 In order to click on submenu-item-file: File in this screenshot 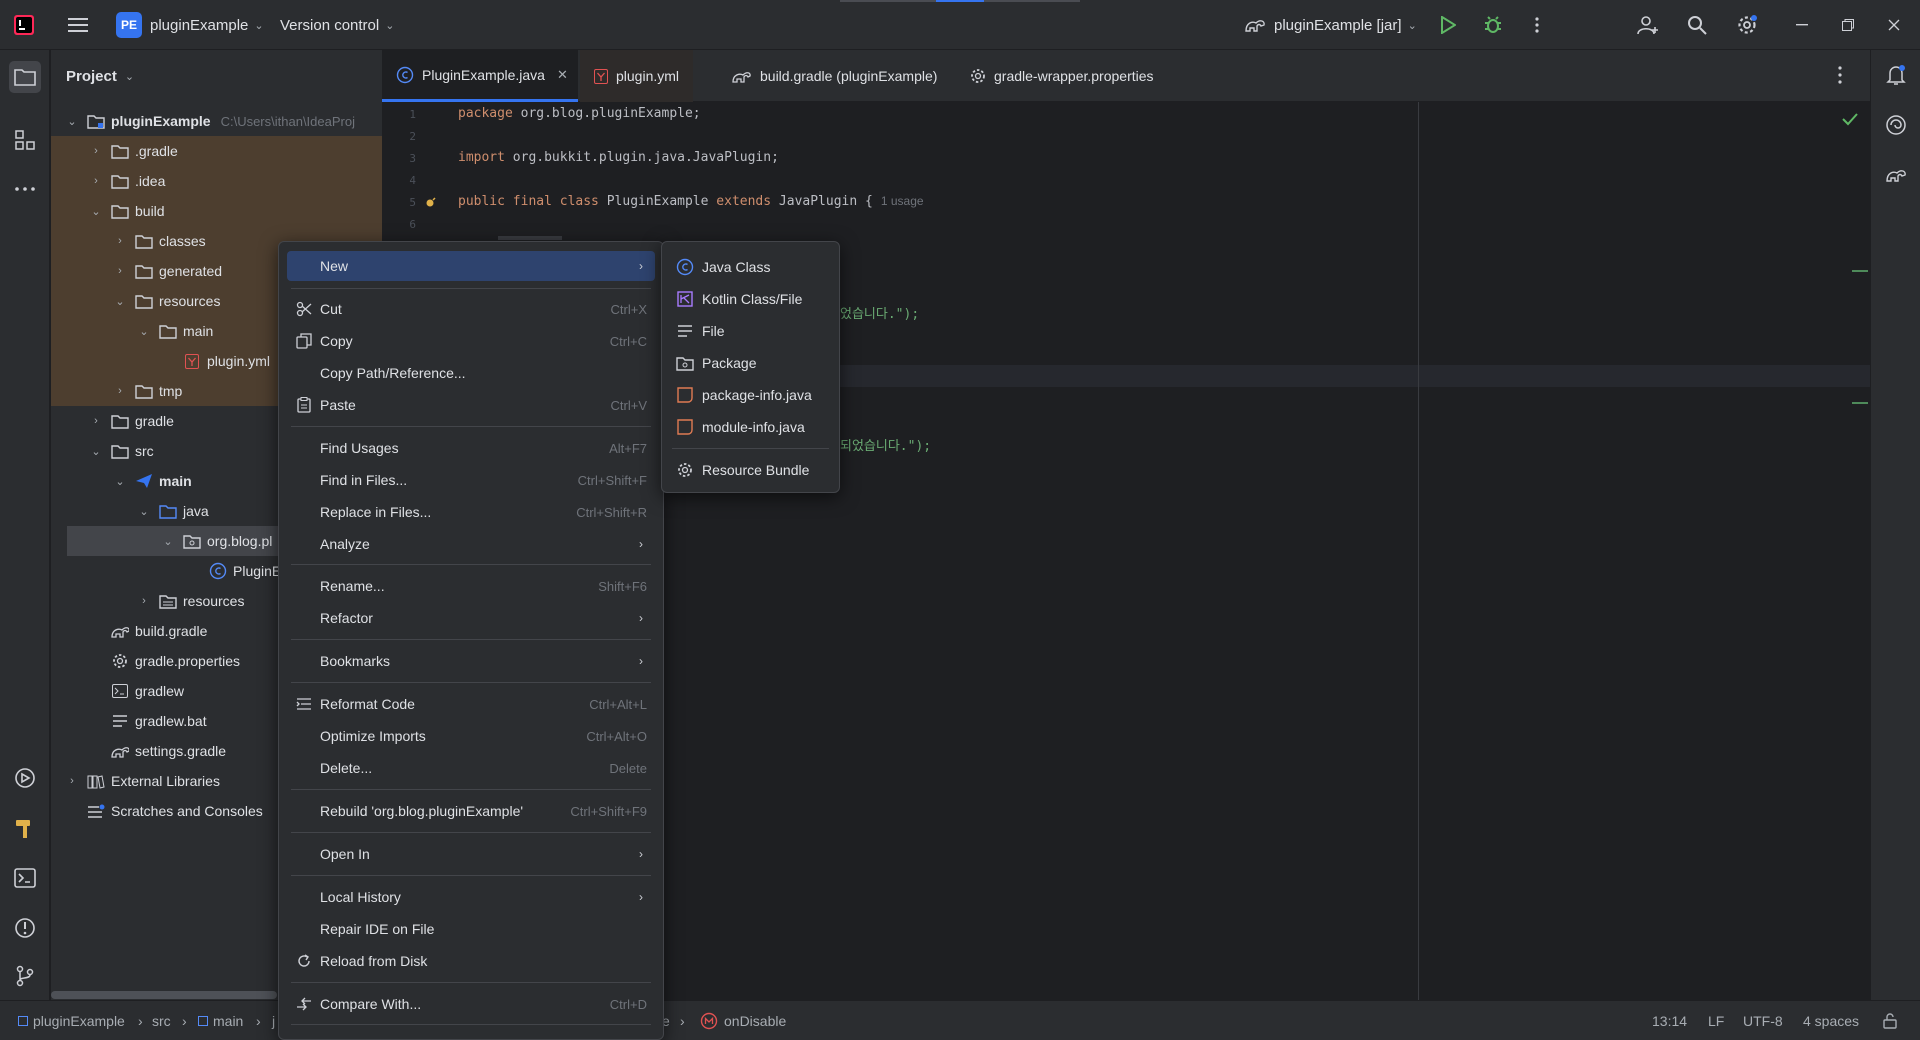, I will do `click(750, 331)`.